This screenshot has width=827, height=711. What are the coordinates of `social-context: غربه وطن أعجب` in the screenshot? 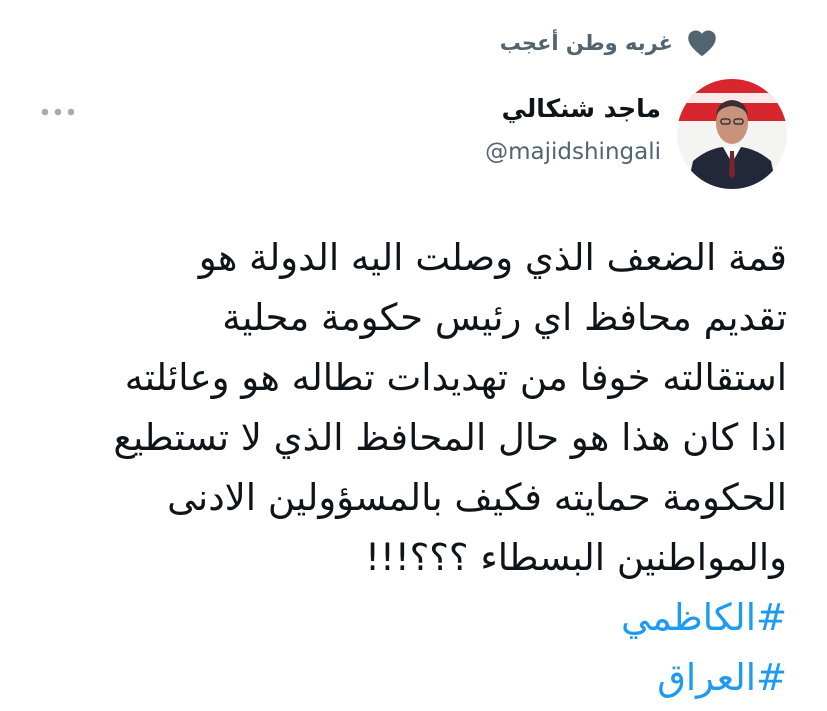 It's located at (608, 43).